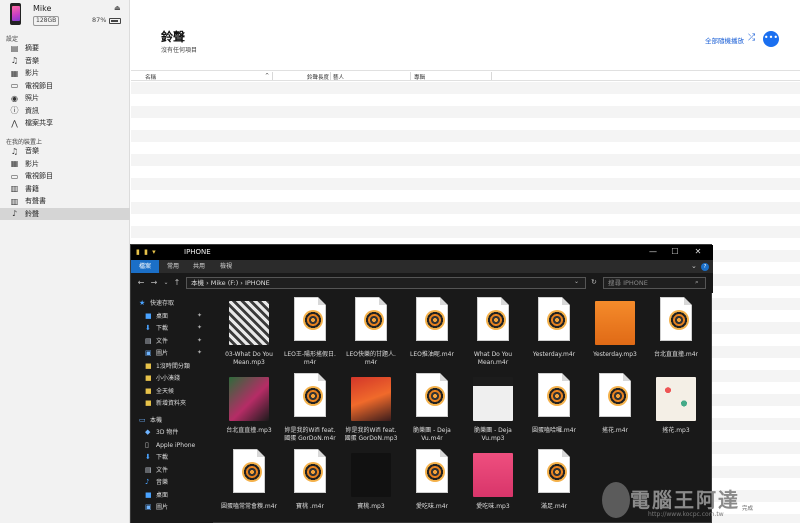 The height and width of the screenshot is (523, 800). I want to click on shuffle-all-link: 全部隨機播放, so click(724, 40).